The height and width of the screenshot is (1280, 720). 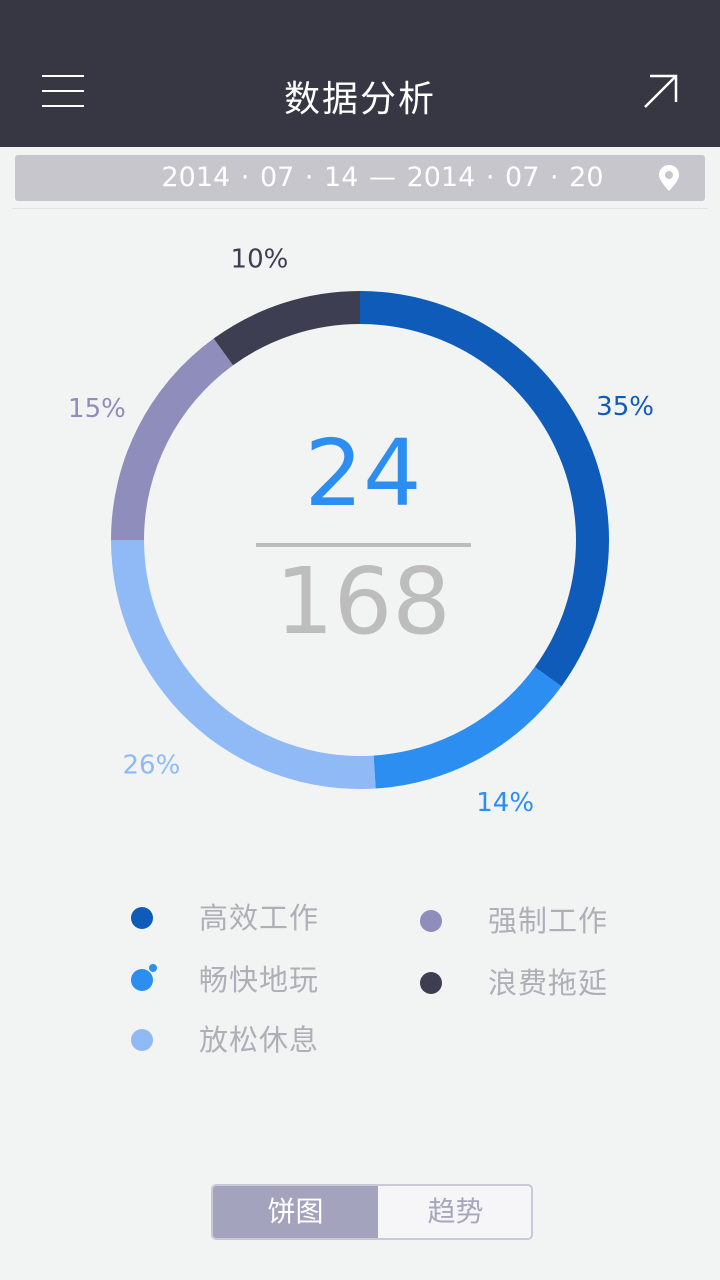 What do you see at coordinates (548, 921) in the screenshot?
I see `legend-label: 强制工作` at bounding box center [548, 921].